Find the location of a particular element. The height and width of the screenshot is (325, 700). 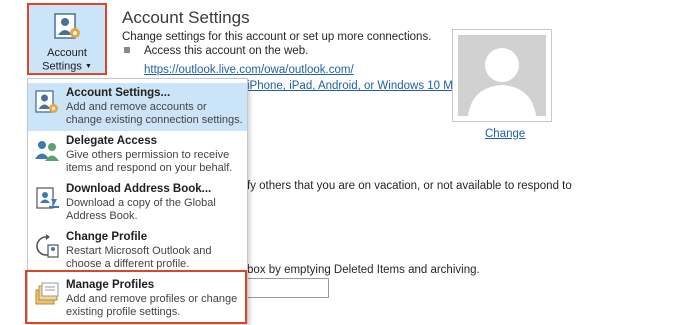

account-settings-button: Account Settings ▼ is located at coordinates (67, 39).